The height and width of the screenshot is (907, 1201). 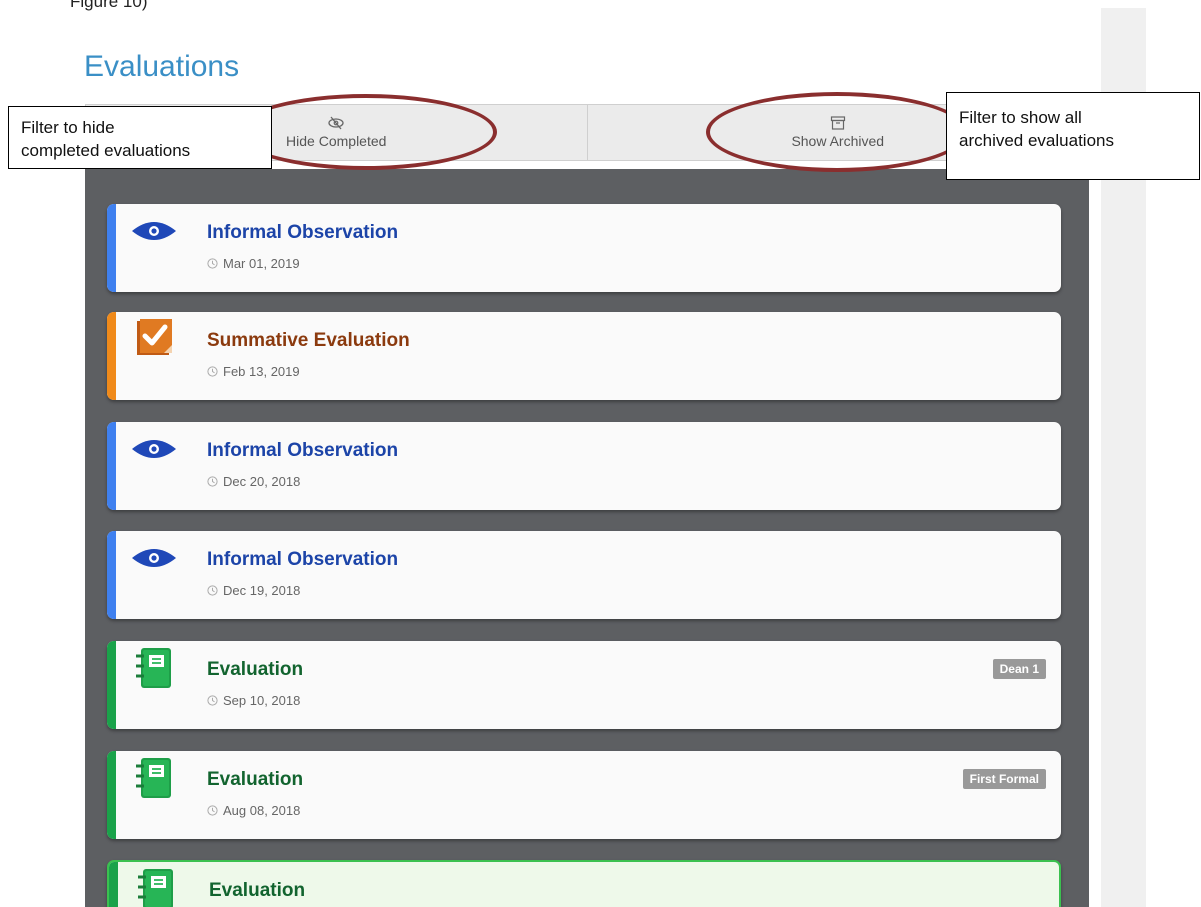 I want to click on page-title: Evaluations, so click(x=162, y=66).